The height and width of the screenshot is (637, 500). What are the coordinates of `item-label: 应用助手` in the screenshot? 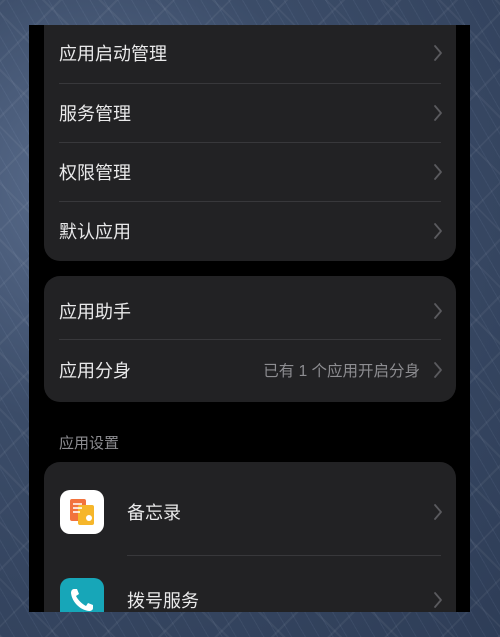 It's located at (95, 311).